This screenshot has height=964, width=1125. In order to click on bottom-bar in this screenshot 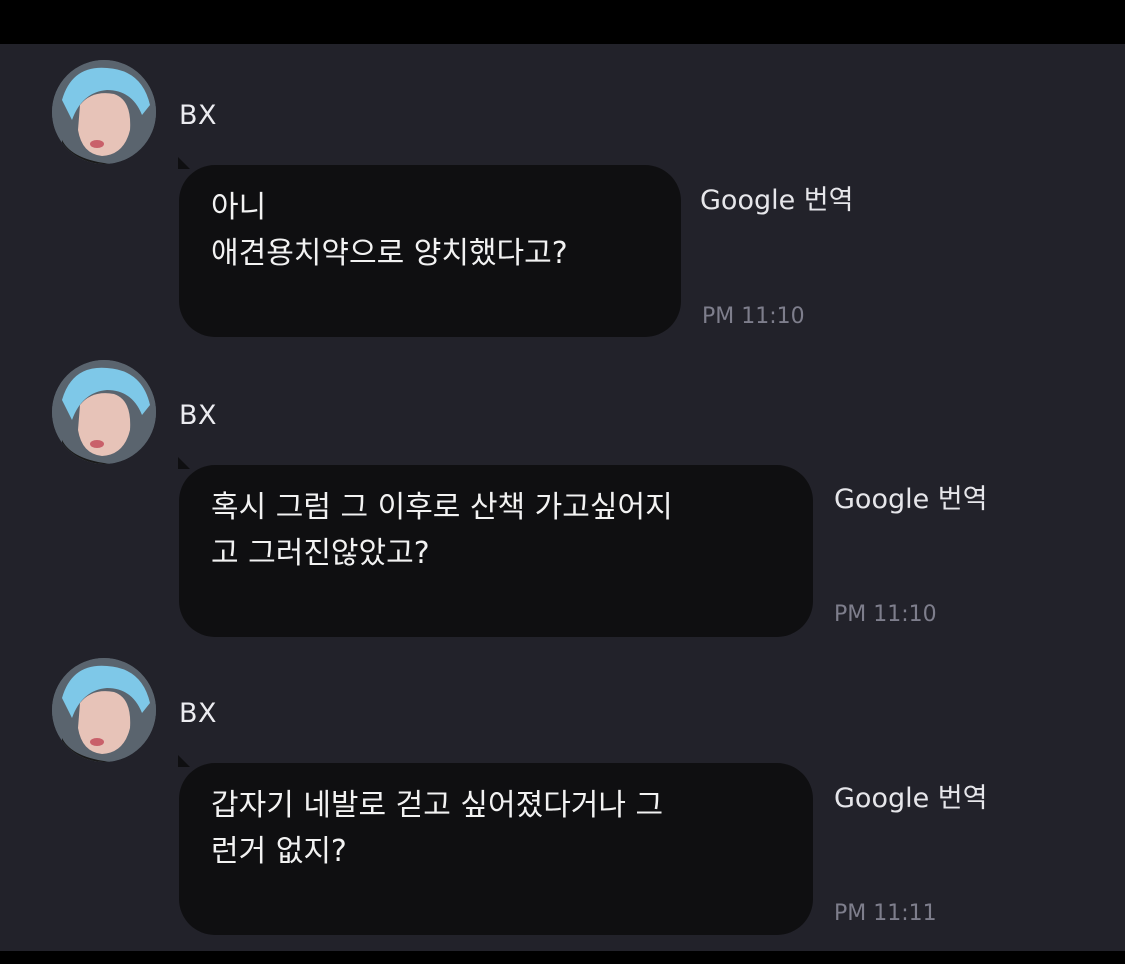, I will do `click(562, 957)`.